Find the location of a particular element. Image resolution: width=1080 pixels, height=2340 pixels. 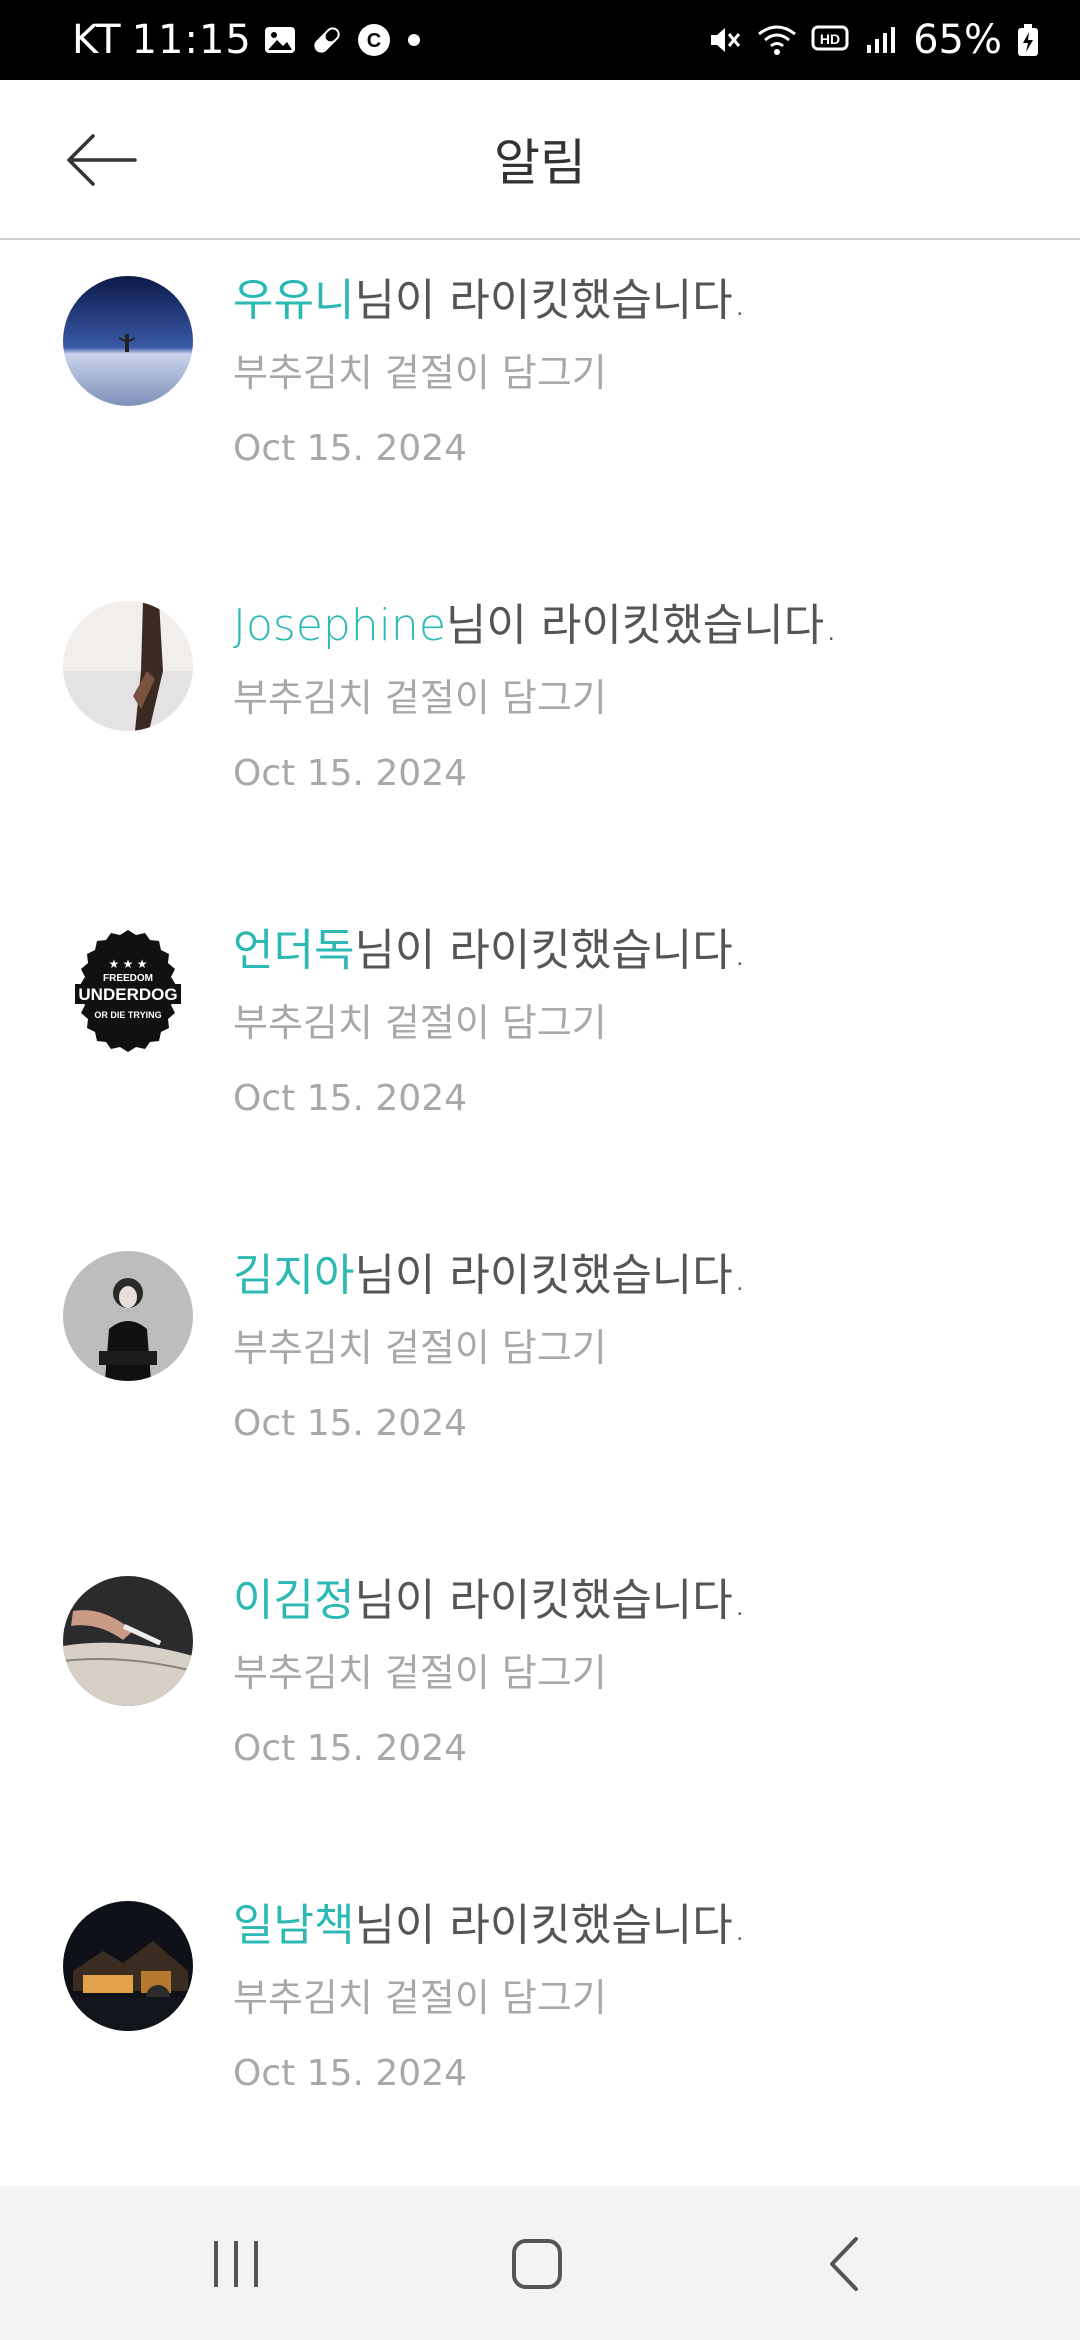

arrow-left-icon is located at coordinates (102, 160).